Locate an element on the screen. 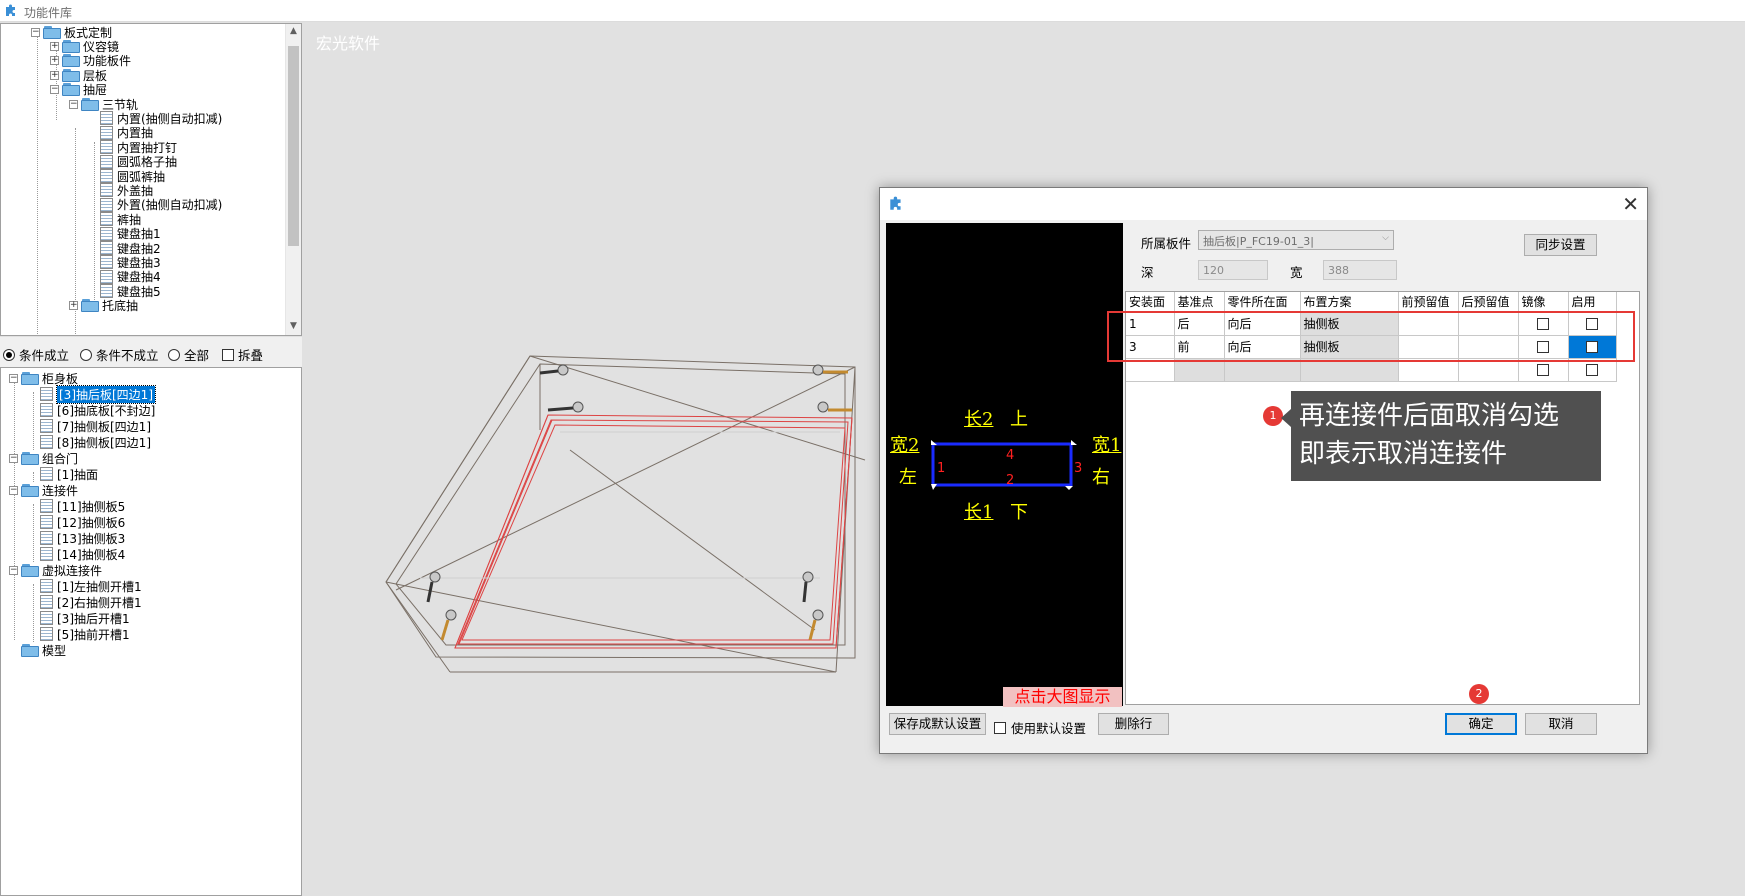 This screenshot has height=896, width=1745. board-select: 抽后板|P_FC19-01_3| ⌵ is located at coordinates (1296, 240).